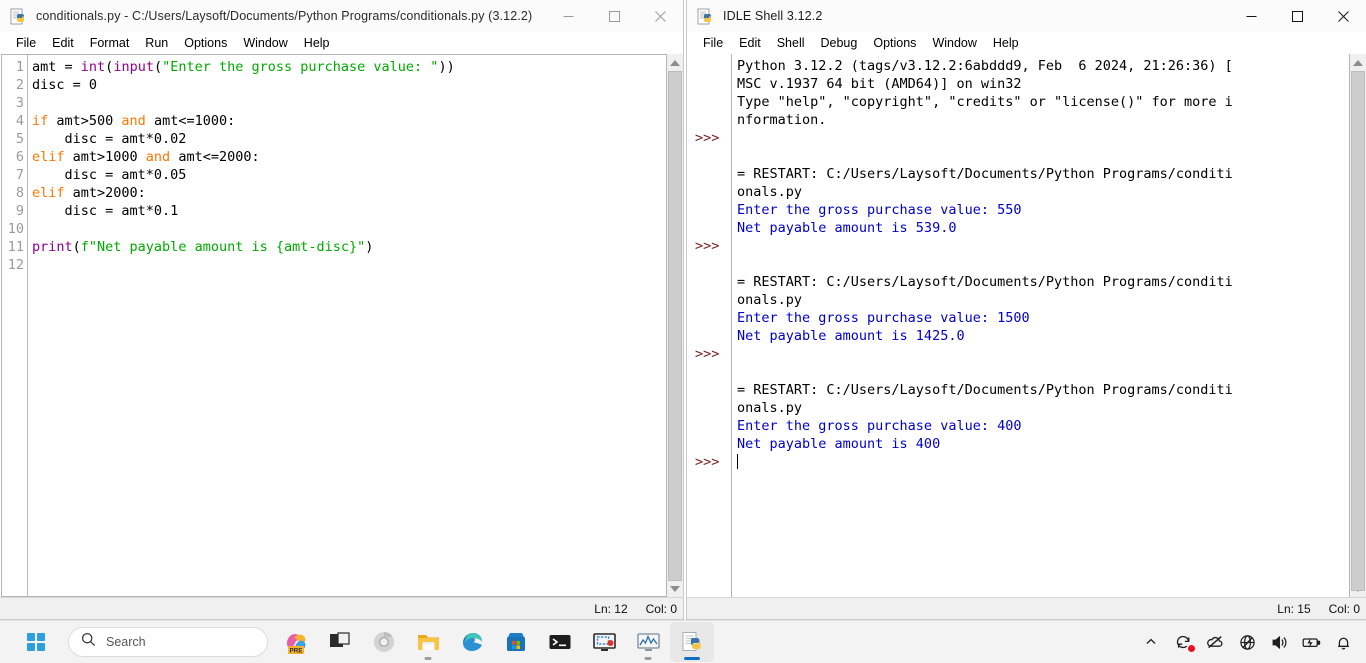  I want to click on shell-menu-shell: Shell, so click(791, 43).